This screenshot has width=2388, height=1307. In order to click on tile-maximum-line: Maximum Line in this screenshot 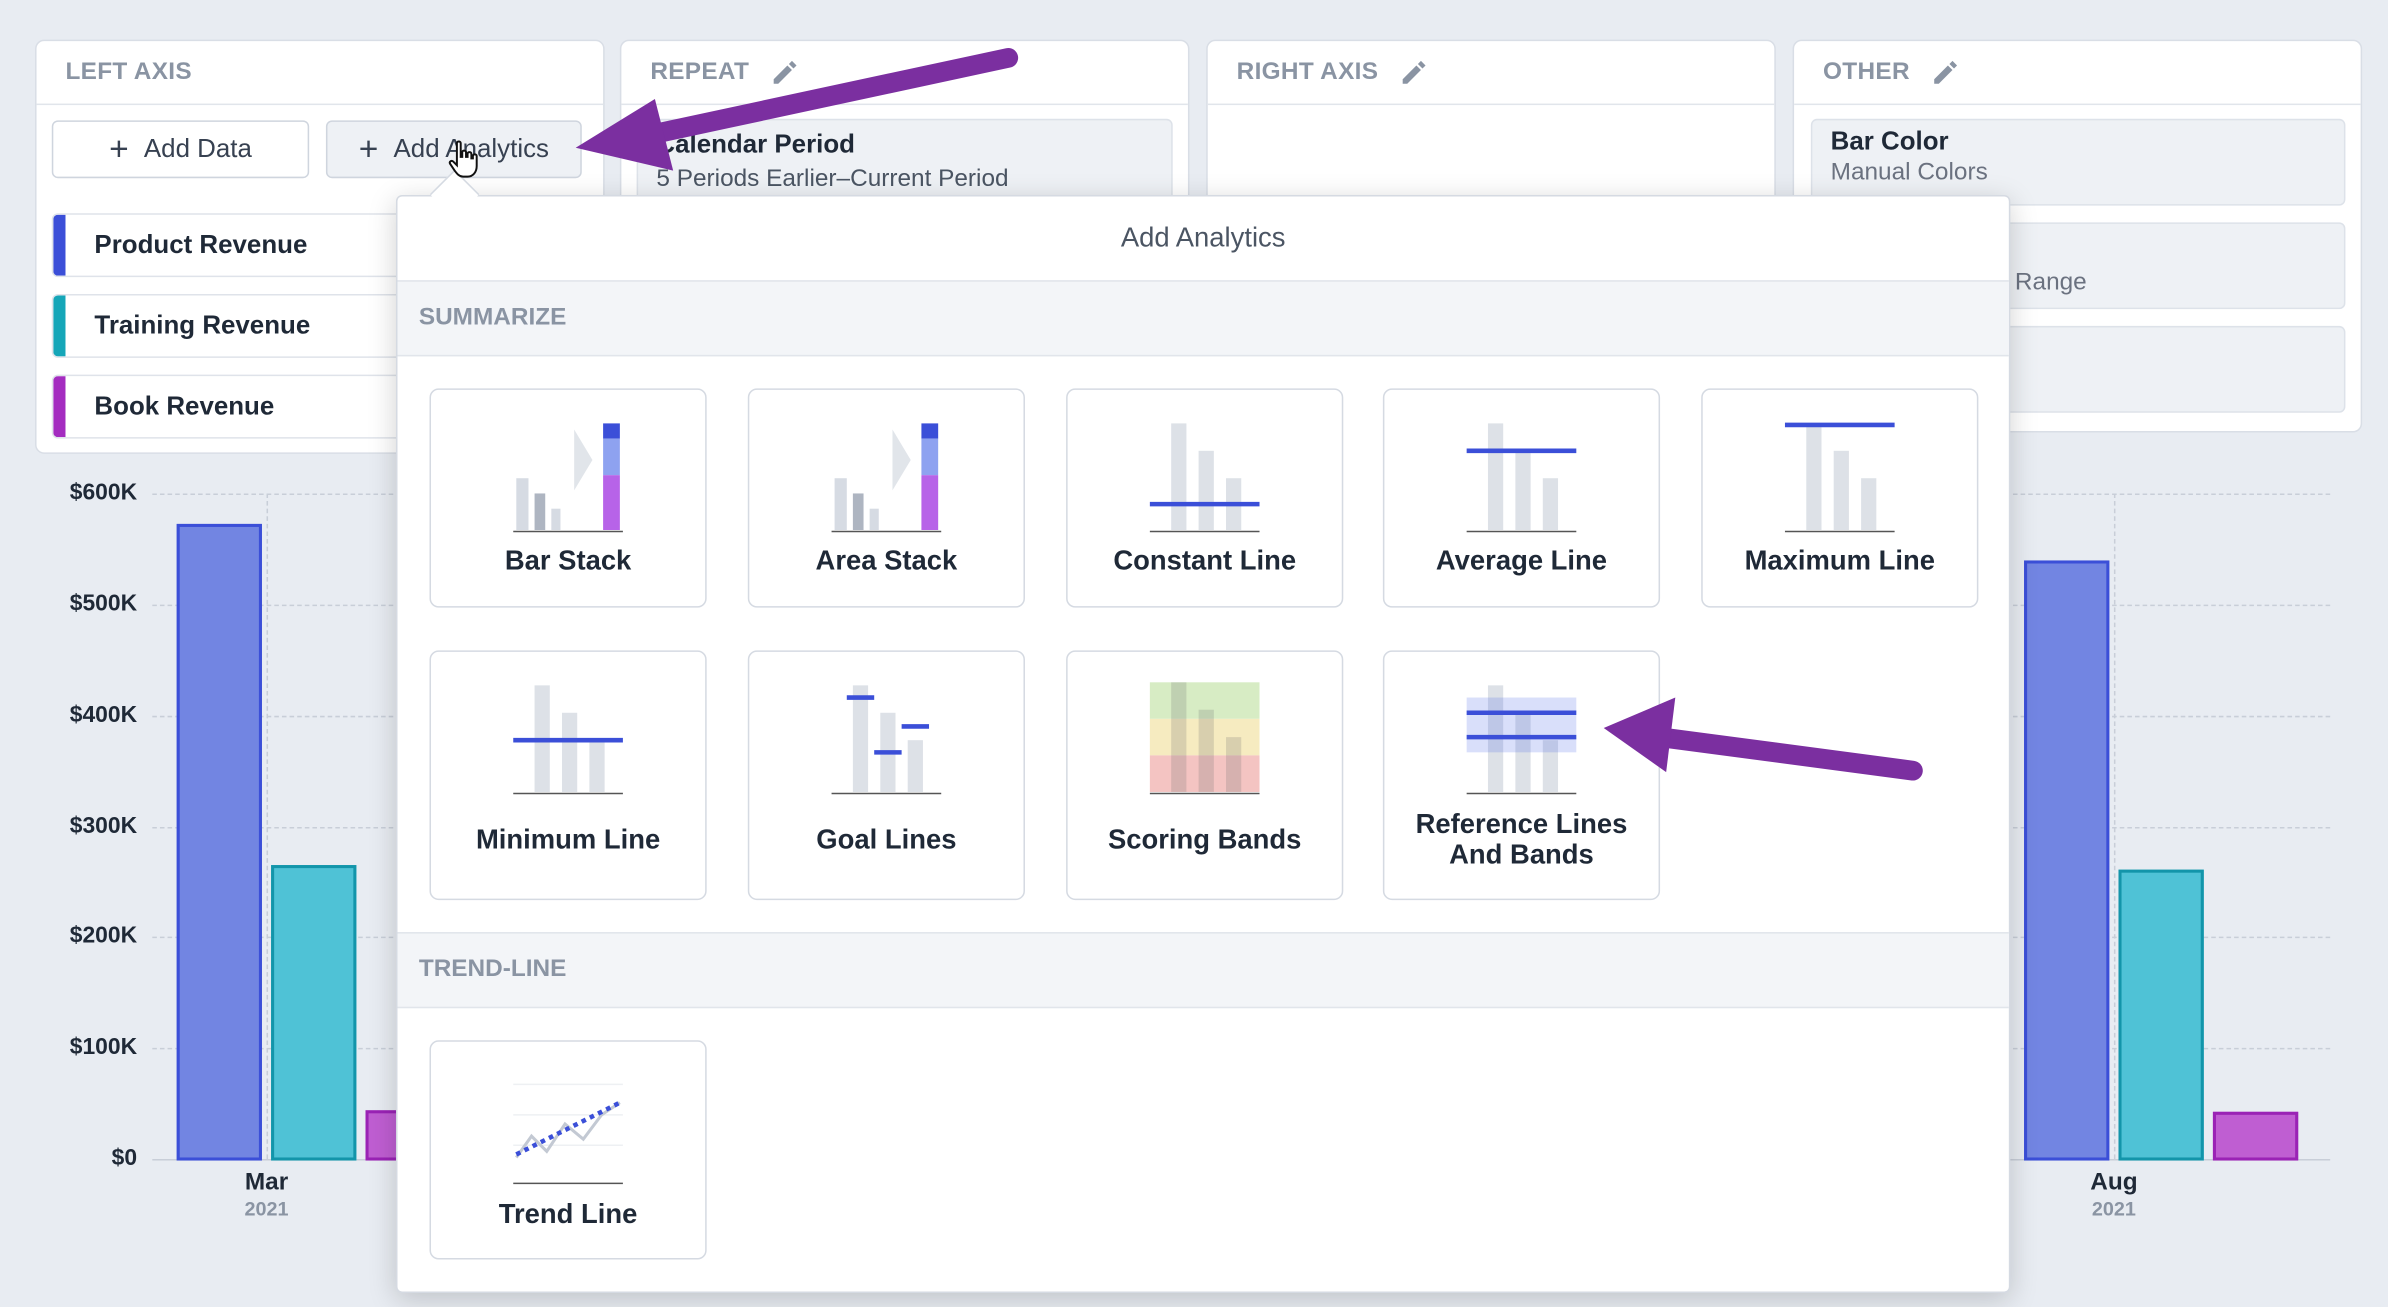, I will do `click(1840, 498)`.